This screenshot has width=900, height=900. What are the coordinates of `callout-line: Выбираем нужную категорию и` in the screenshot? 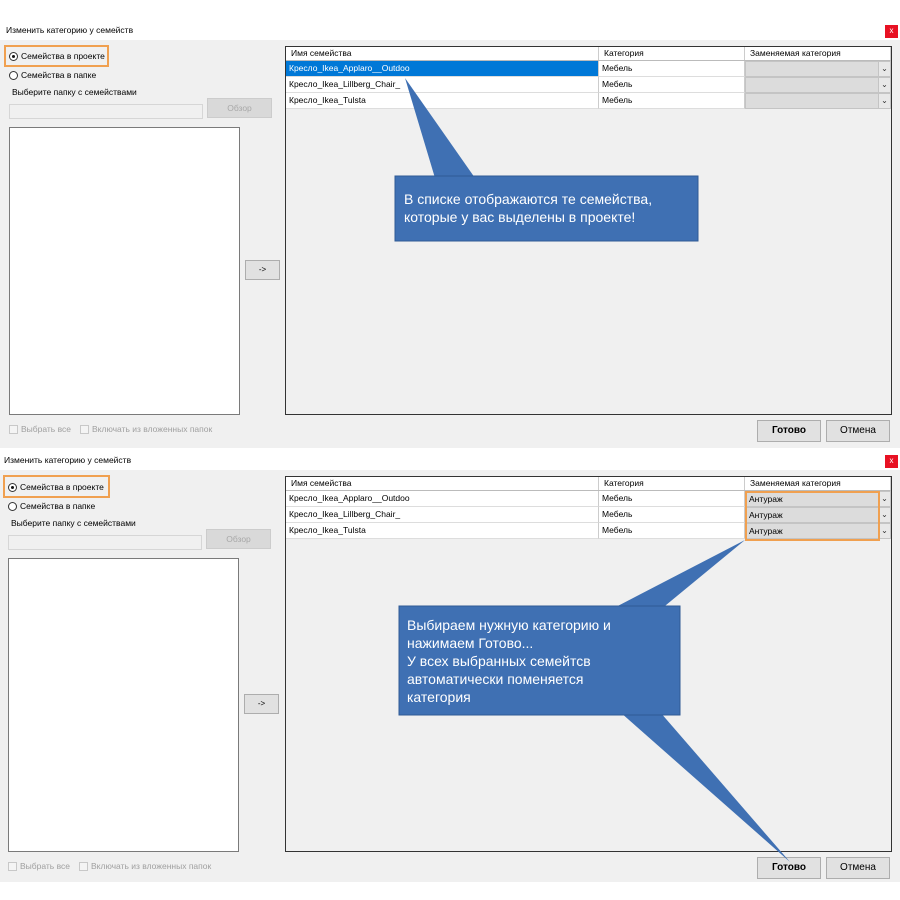 It's located at (509, 625).